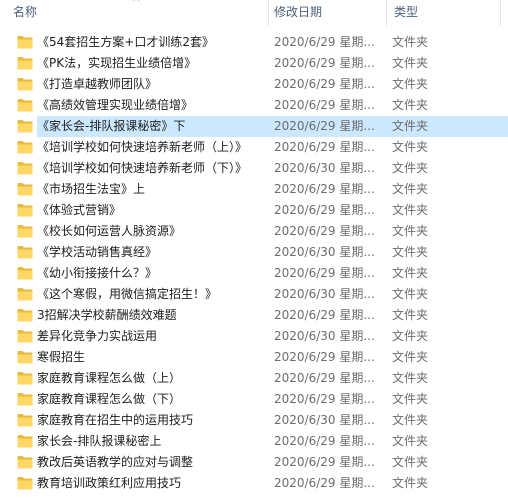 Image resolution: width=508 pixels, height=498 pixels. What do you see at coordinates (254, 252) in the screenshot?
I see `folder-row: 《学校活动销售真经》 2020/6/30 星期... 文件夹` at bounding box center [254, 252].